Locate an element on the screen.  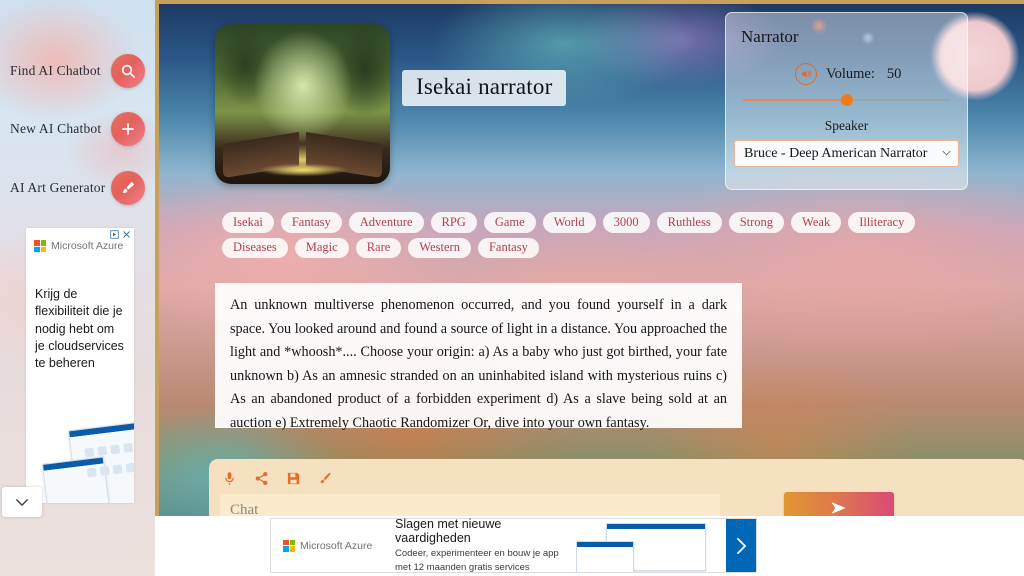
character-title: Isekai narrator is located at coordinates (484, 88).